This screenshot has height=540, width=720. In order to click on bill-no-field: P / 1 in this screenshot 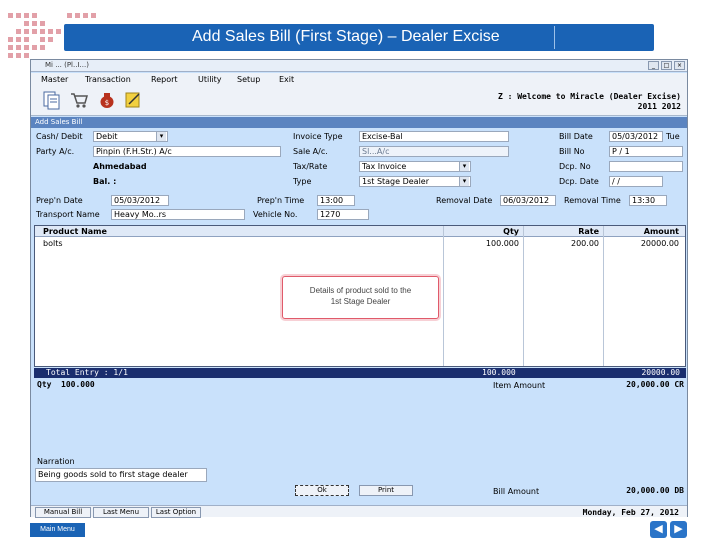, I will do `click(646, 151)`.